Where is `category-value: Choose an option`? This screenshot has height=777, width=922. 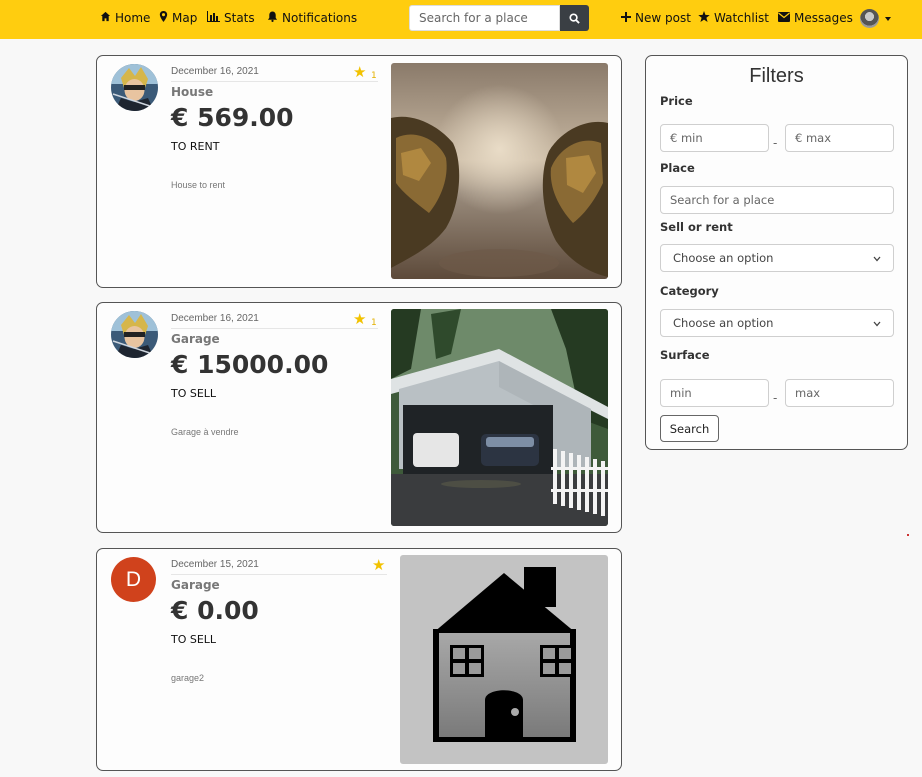 category-value: Choose an option is located at coordinates (723, 323).